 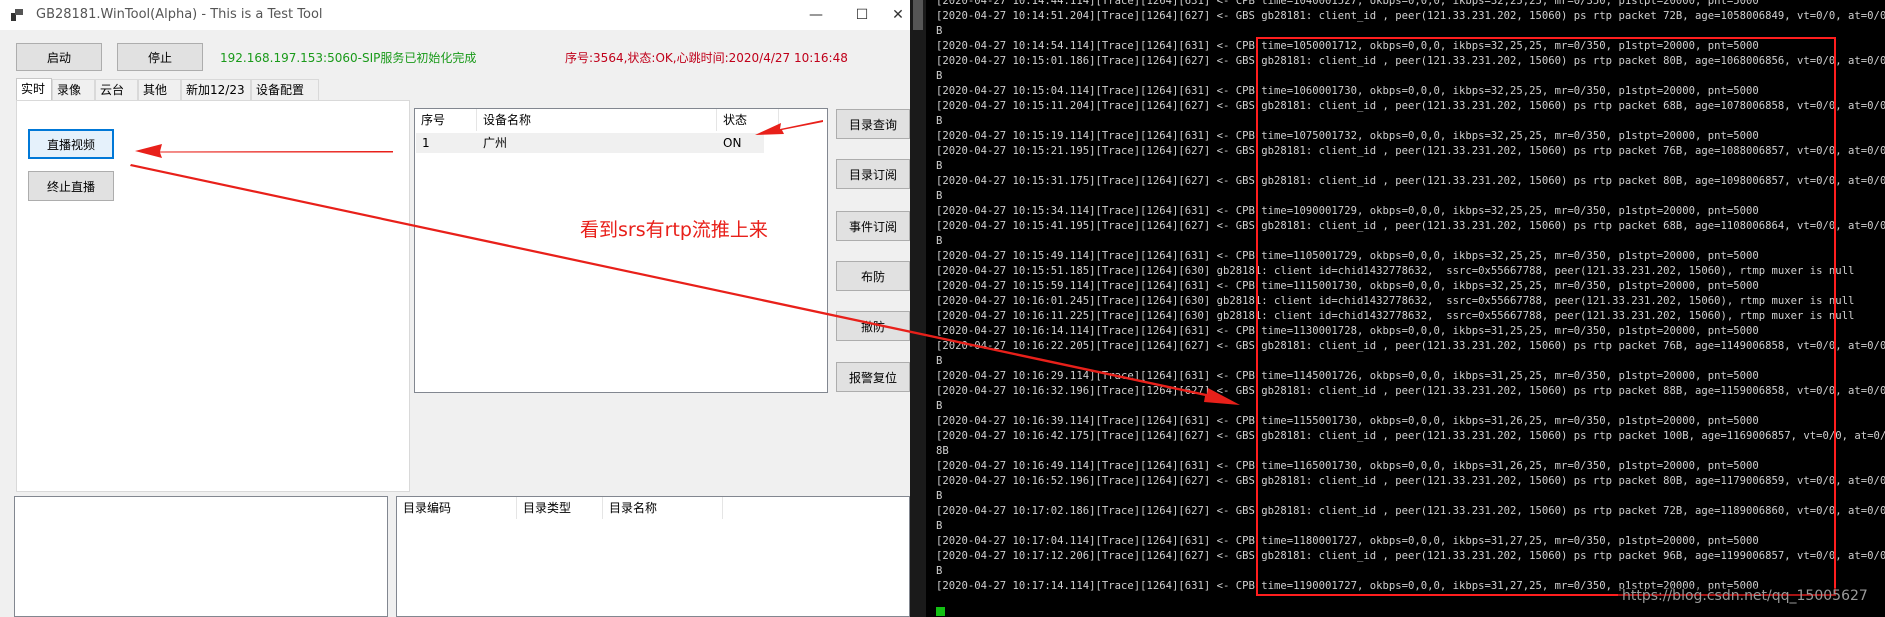 I want to click on stop-button: 停止, so click(x=160, y=57).